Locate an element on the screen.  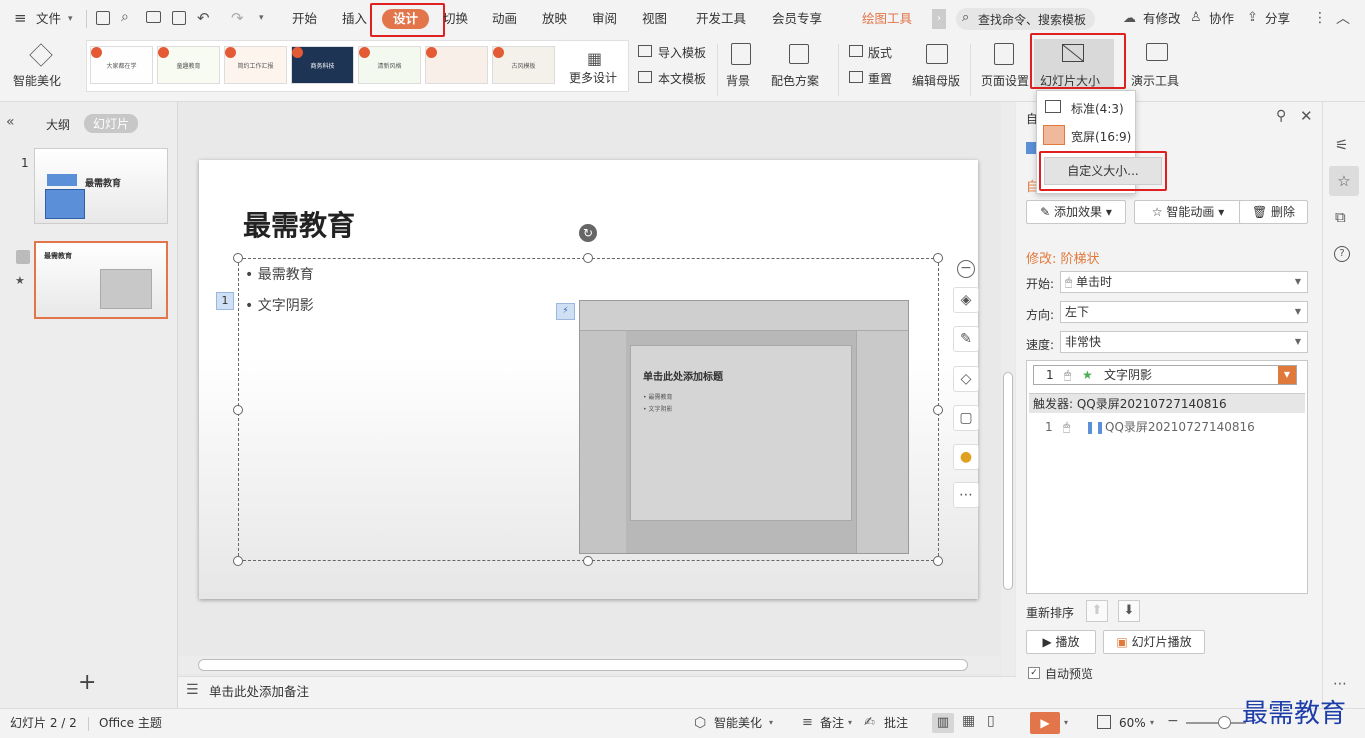
help-icon: ? is located at coordinates (1342, 254).